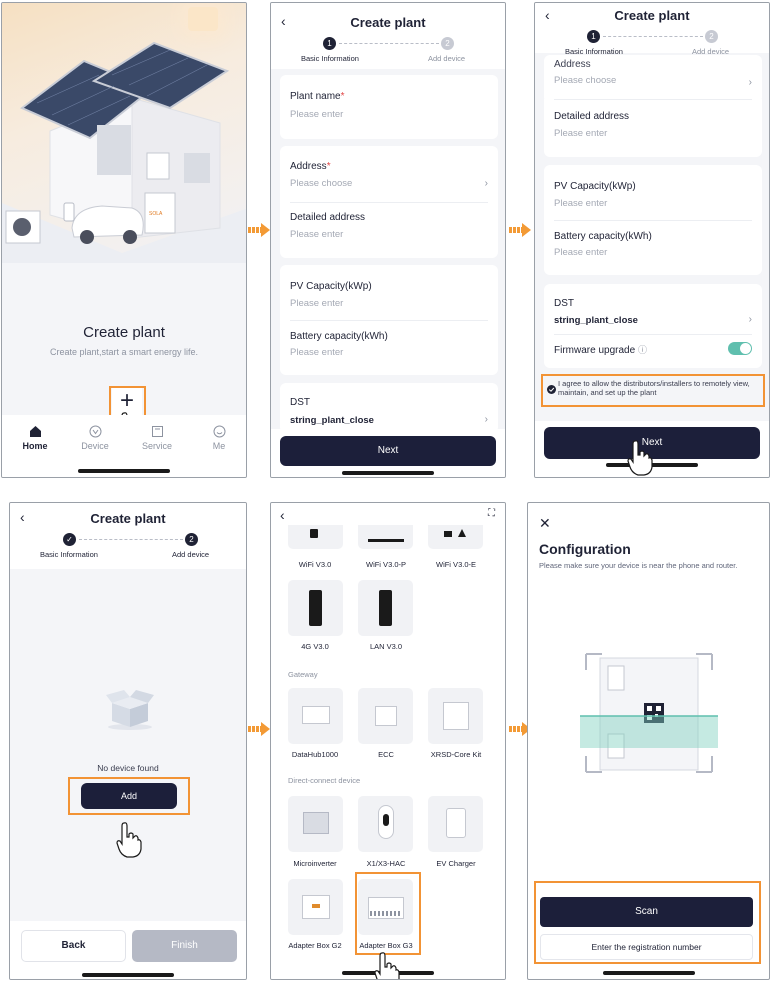  Describe the element at coordinates (388, 22) in the screenshot. I see `page-title: Create plant` at that location.